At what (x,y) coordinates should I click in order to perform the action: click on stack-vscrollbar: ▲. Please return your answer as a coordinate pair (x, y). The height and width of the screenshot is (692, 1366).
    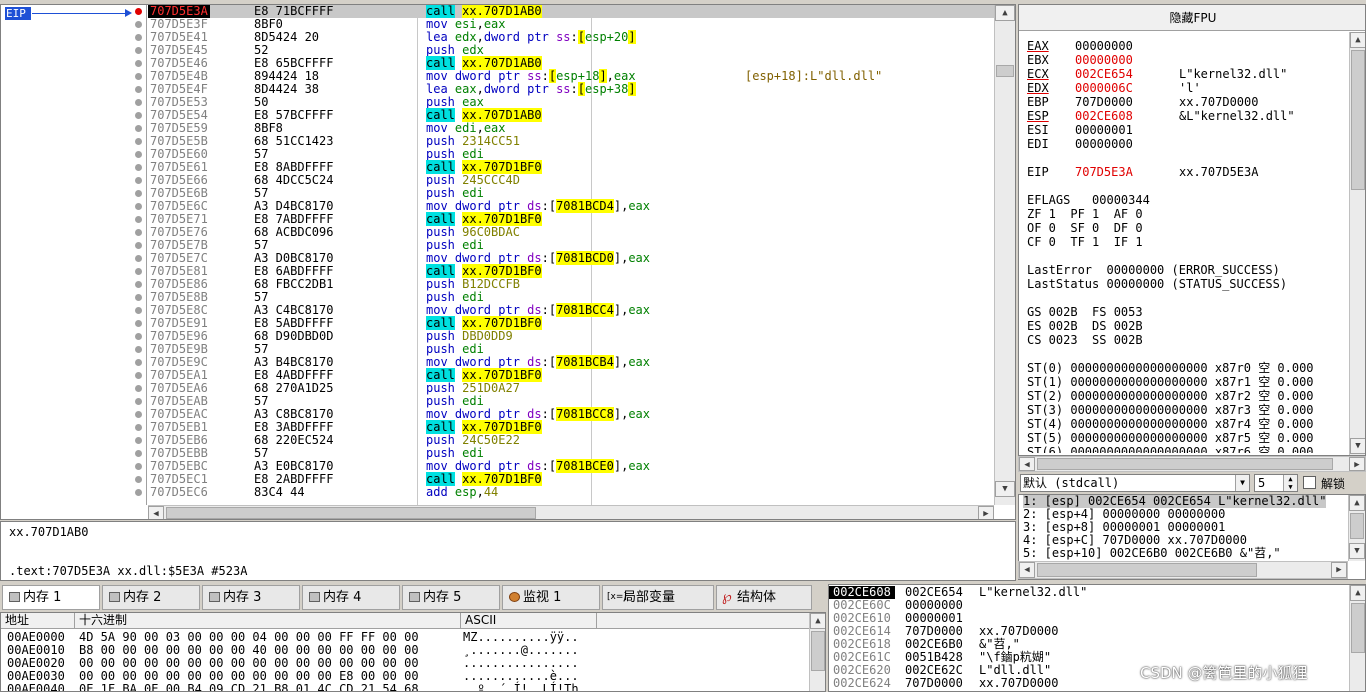
    Looking at the image, I should click on (1357, 638).